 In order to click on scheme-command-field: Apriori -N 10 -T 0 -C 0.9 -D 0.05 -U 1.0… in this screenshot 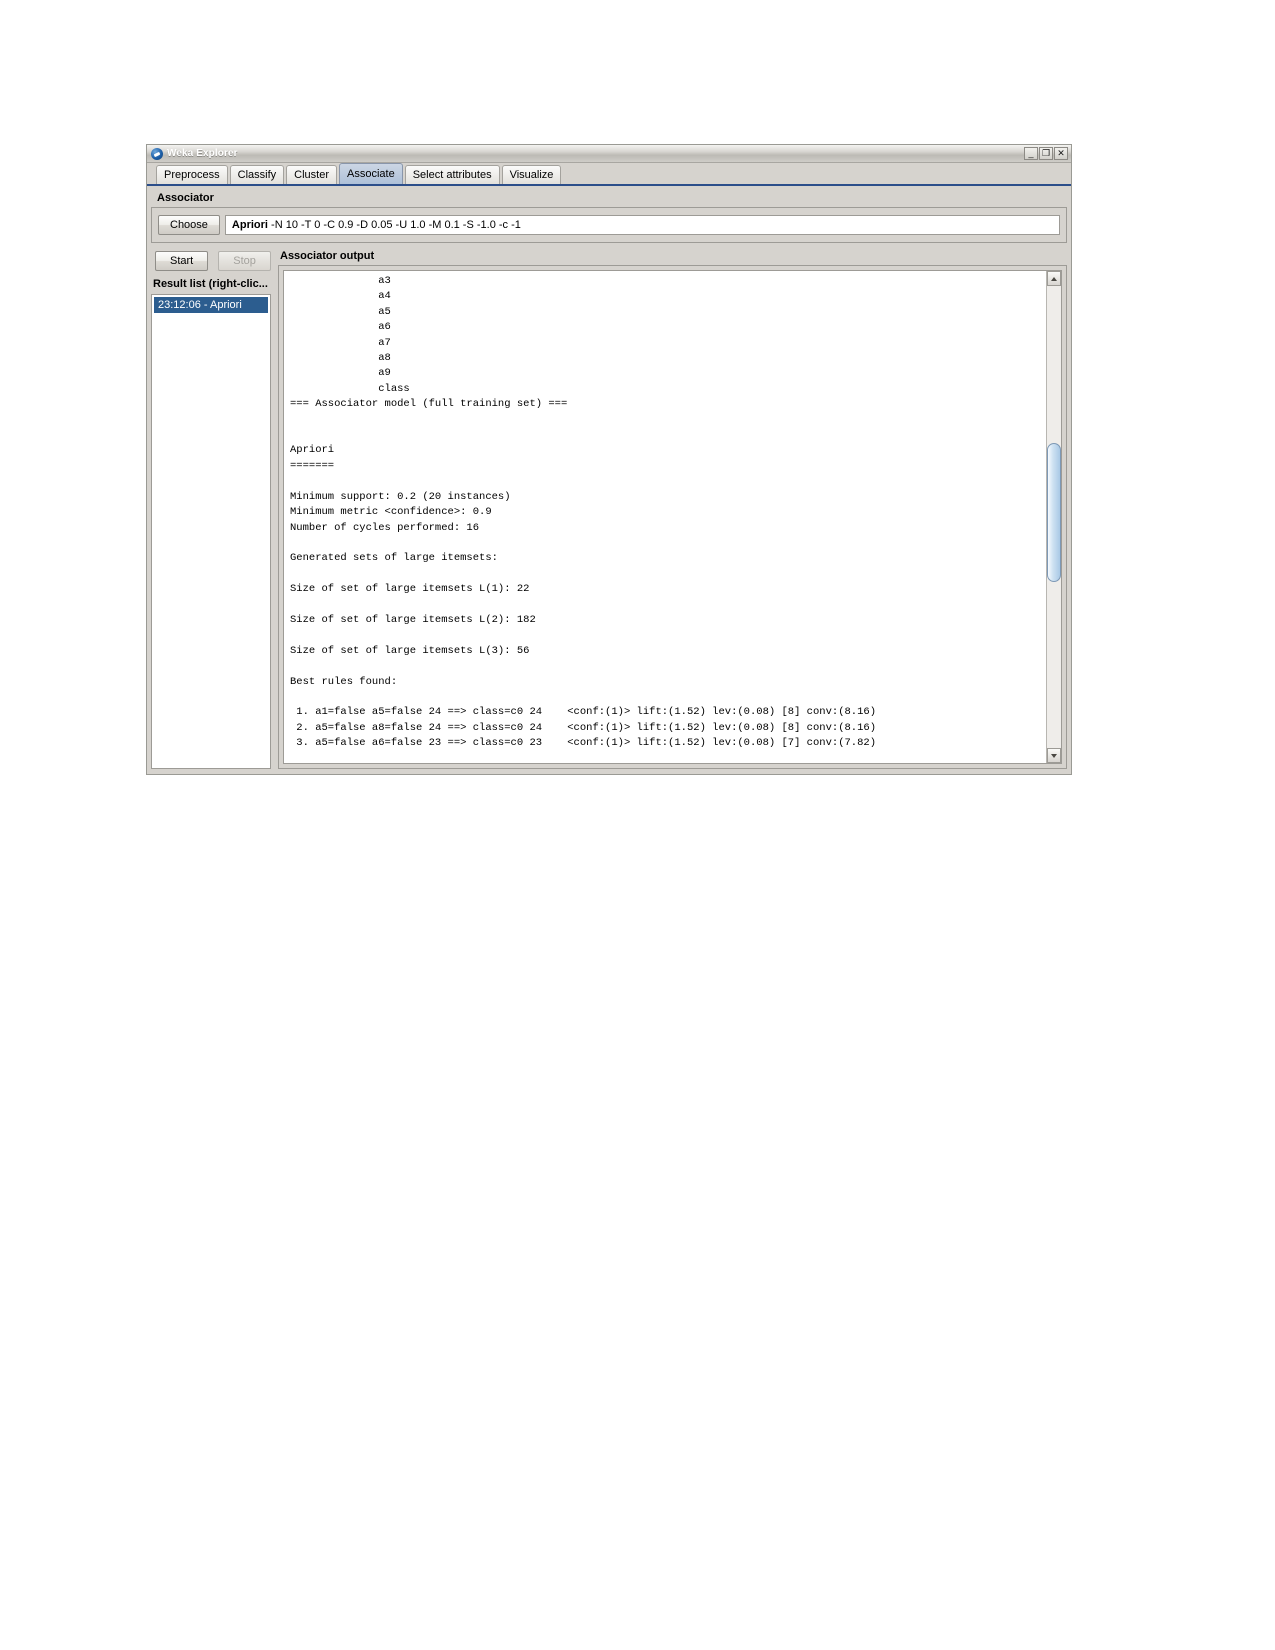, I will do `click(642, 225)`.